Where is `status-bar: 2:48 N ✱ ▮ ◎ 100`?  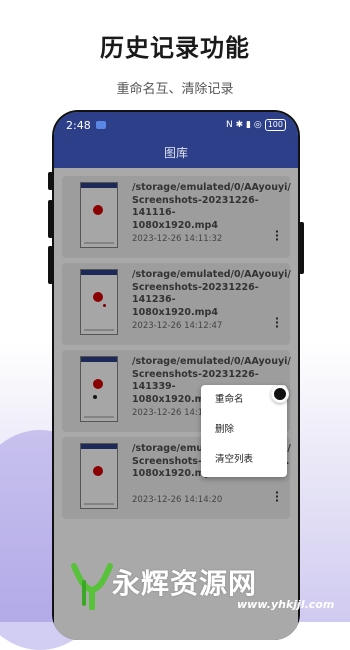
status-bar: 2:48 N ✱ ▮ ◎ 100 is located at coordinates (176, 125).